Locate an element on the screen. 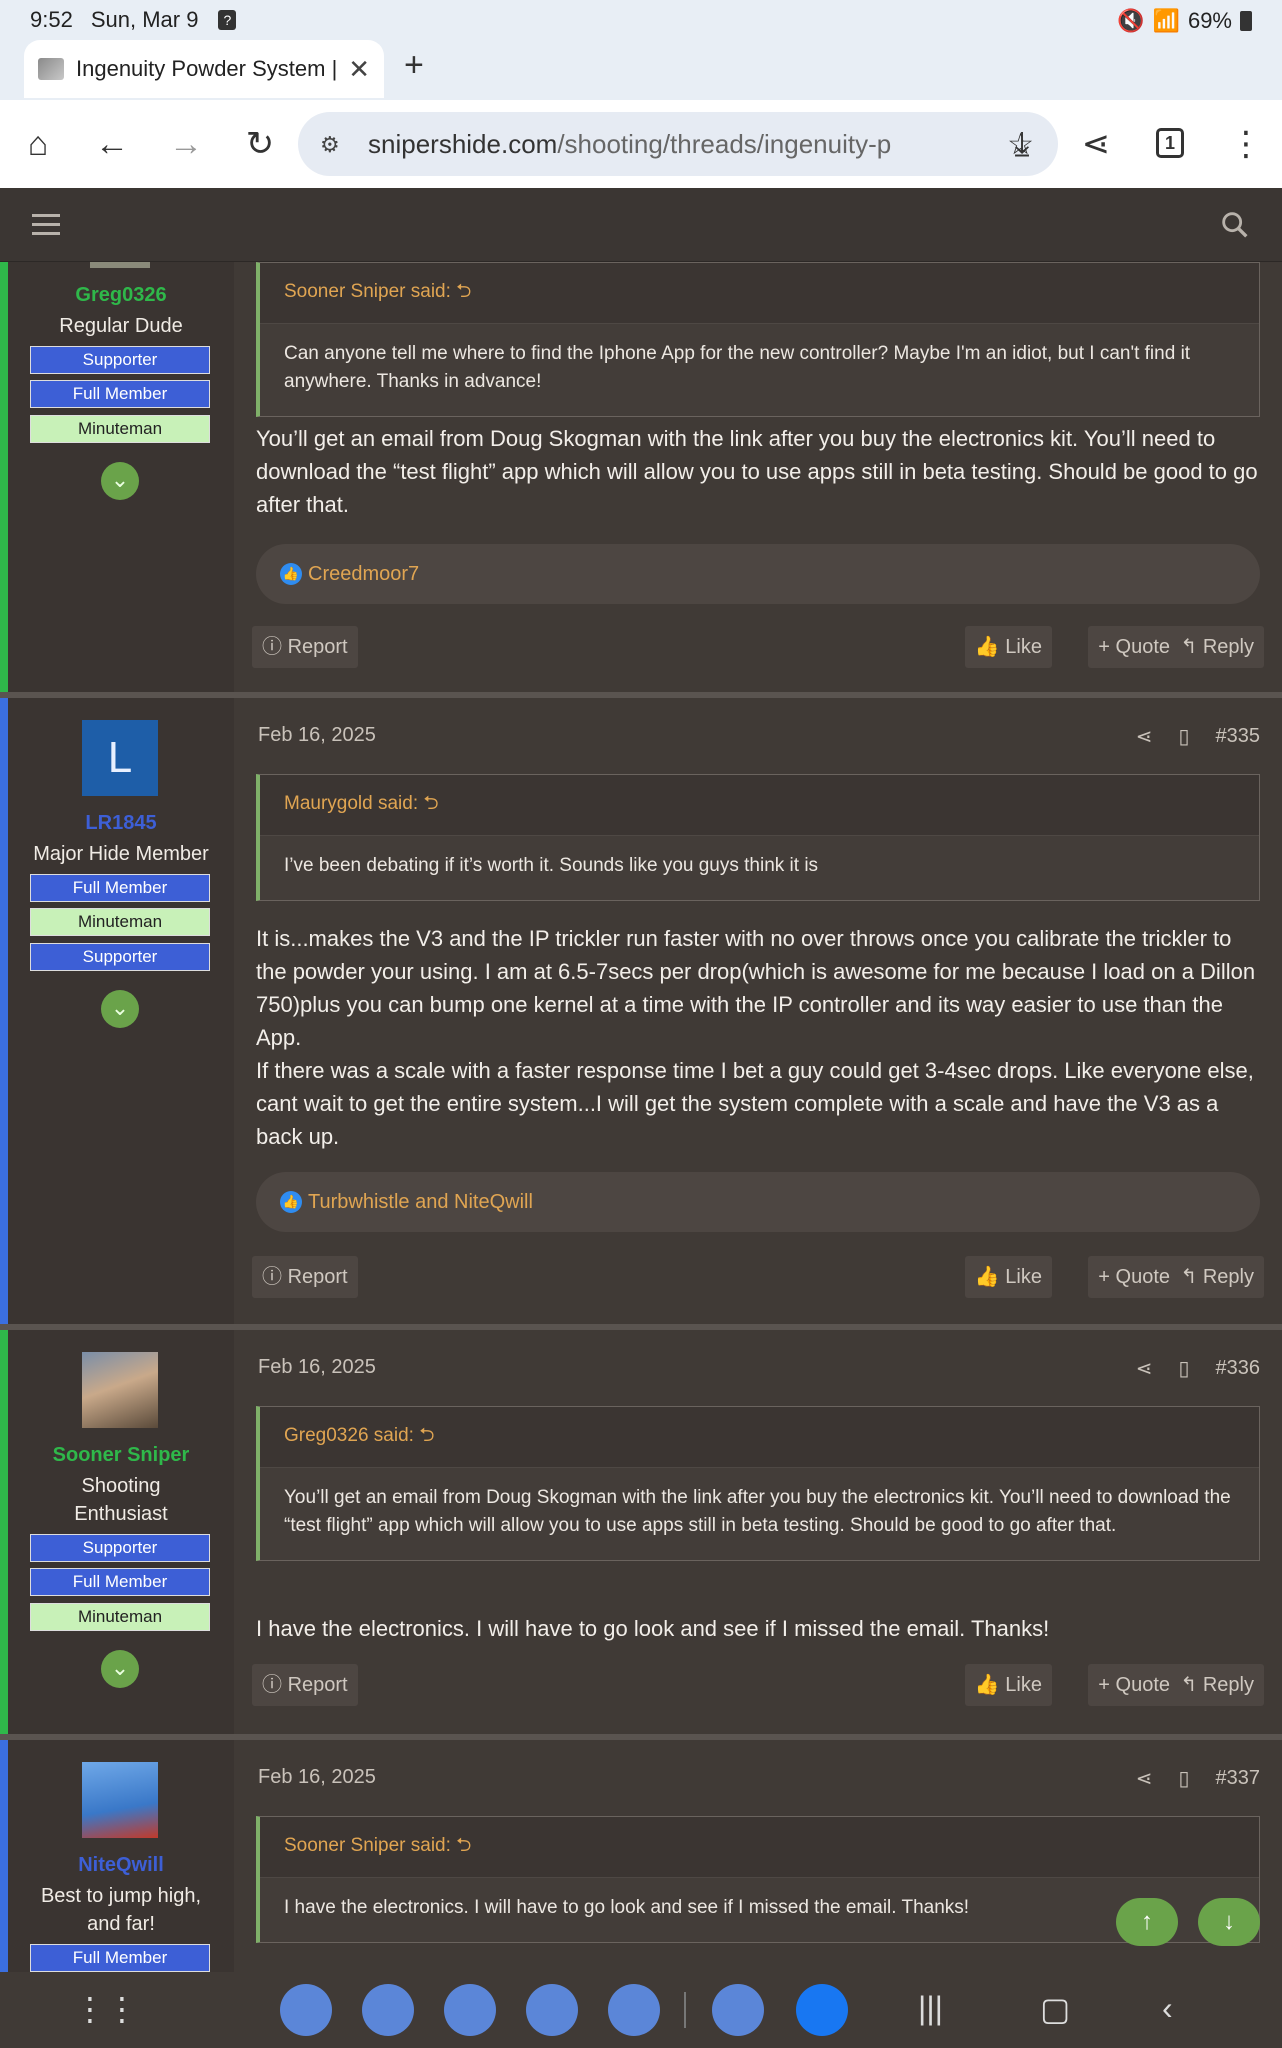  close-tab-icon: ✕ is located at coordinates (359, 69).